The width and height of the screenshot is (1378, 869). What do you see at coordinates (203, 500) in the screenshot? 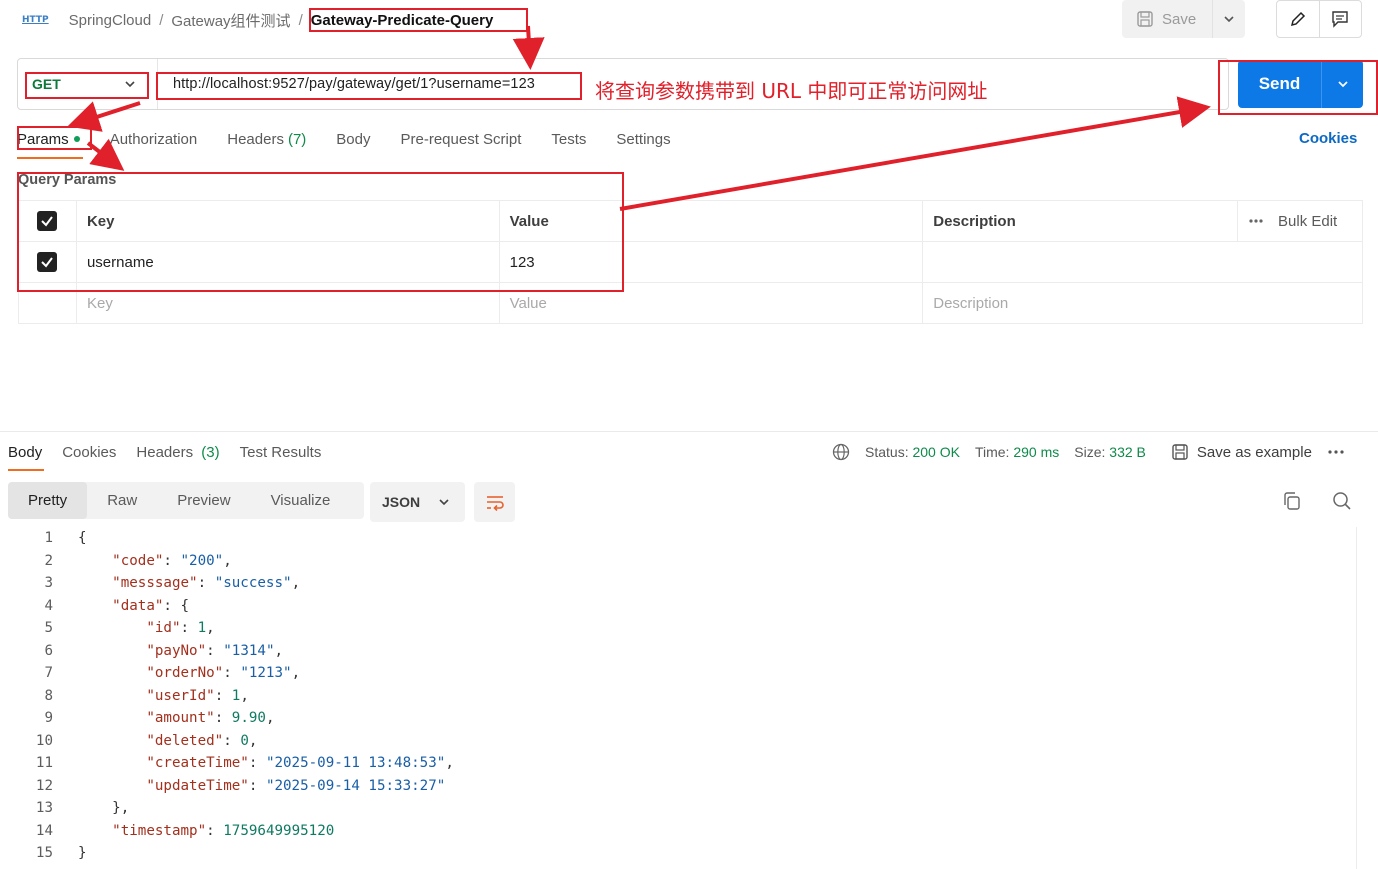
I see `view-preview: Preview` at bounding box center [203, 500].